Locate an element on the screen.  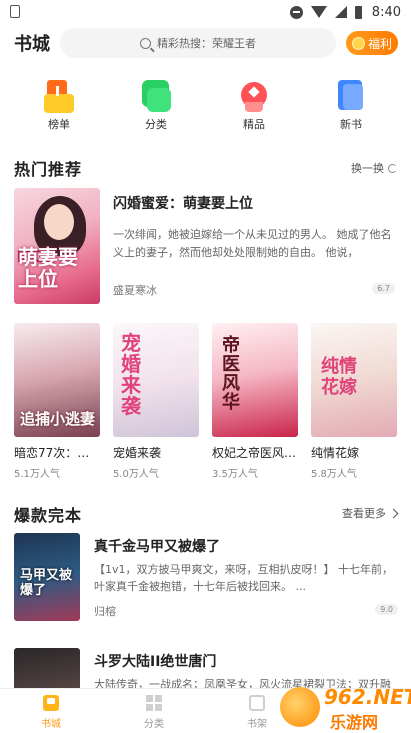
category-rank: 榜单 is located at coordinates (59, 106).